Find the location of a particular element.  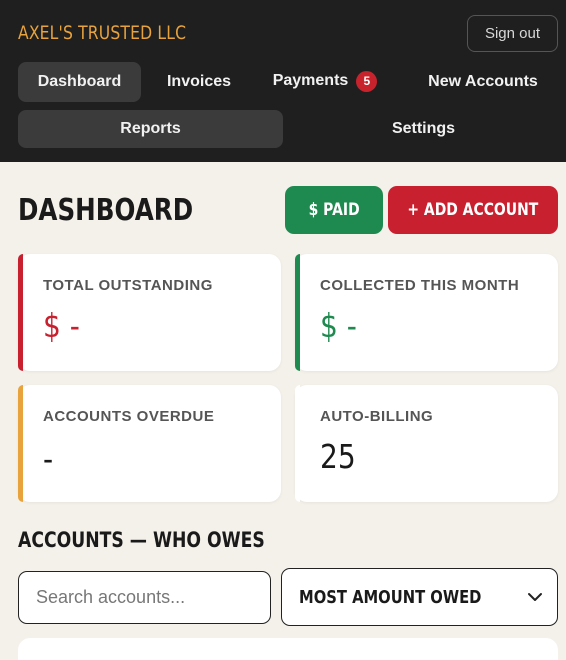

paid-button: $ PAID is located at coordinates (334, 210).